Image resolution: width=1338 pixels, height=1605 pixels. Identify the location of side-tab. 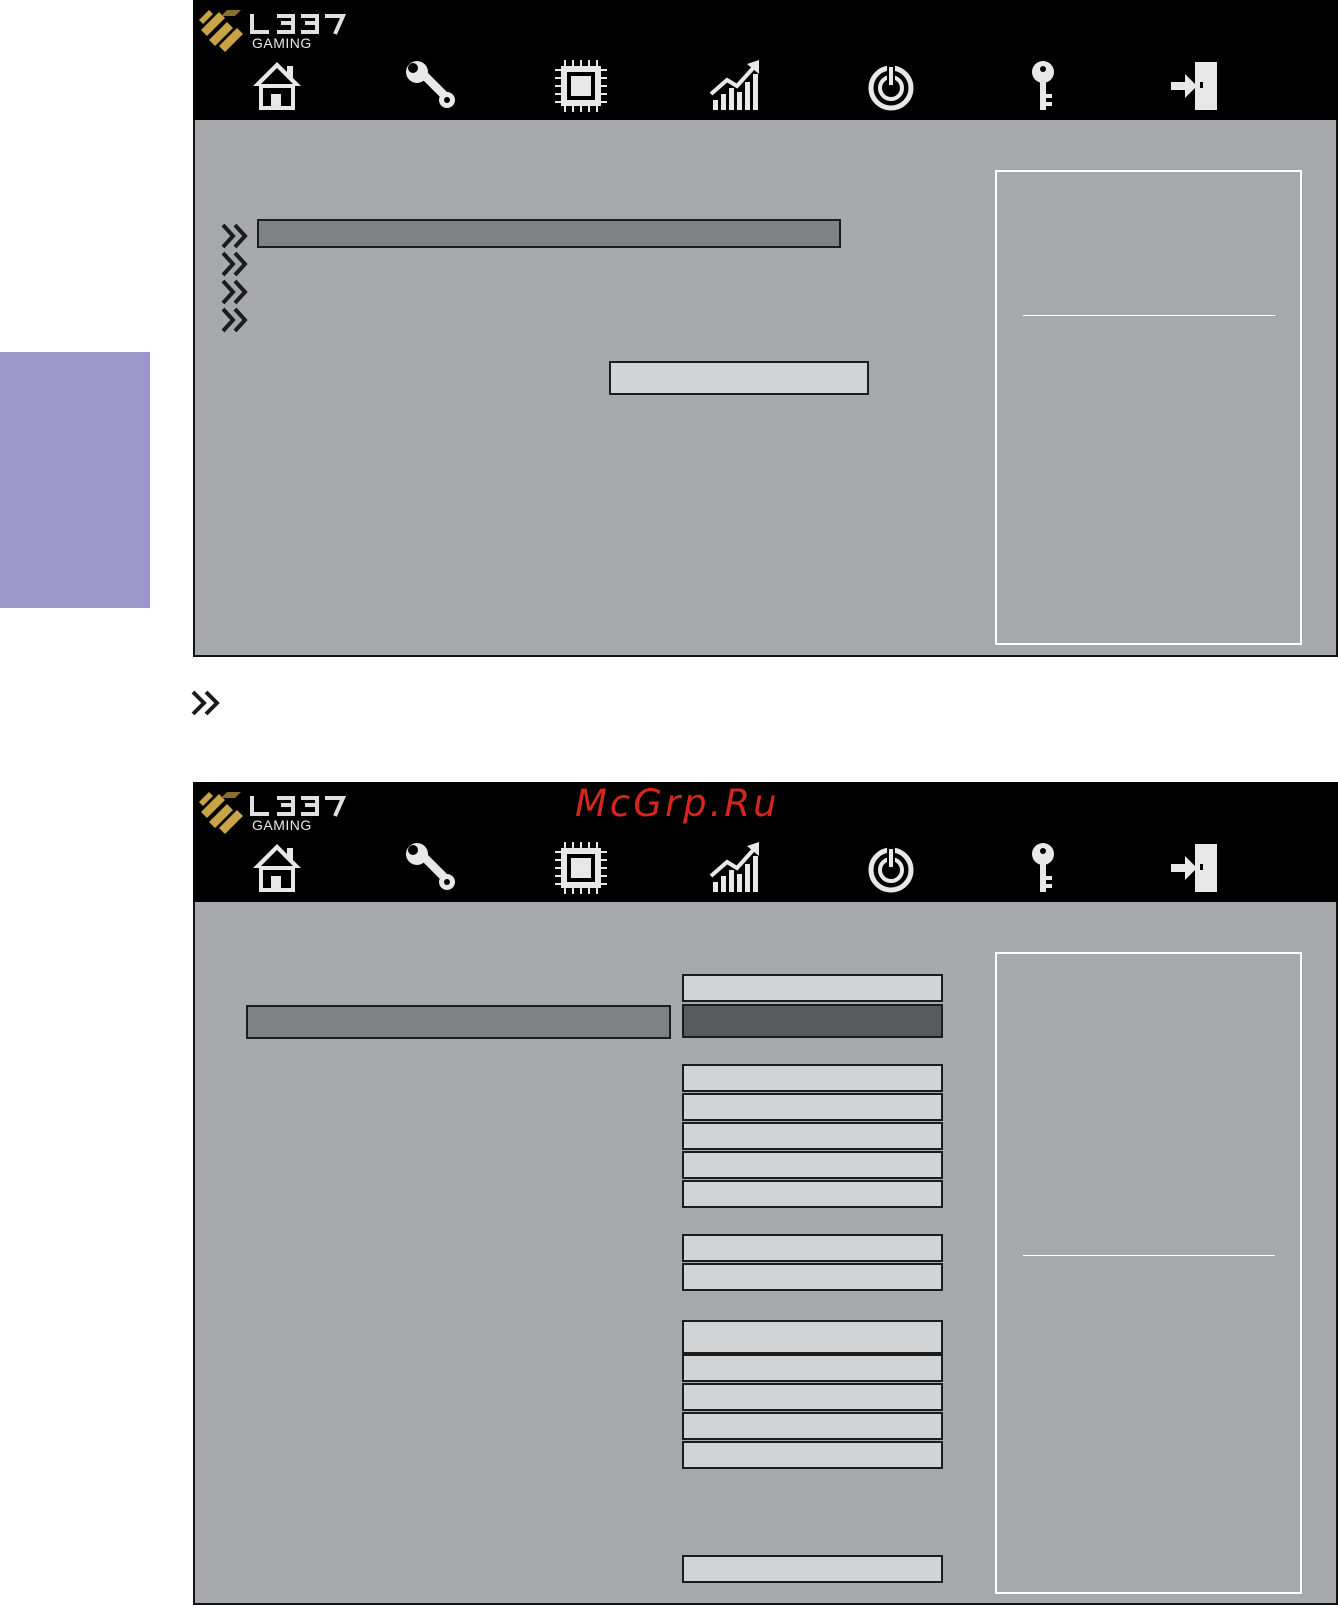
(75, 480).